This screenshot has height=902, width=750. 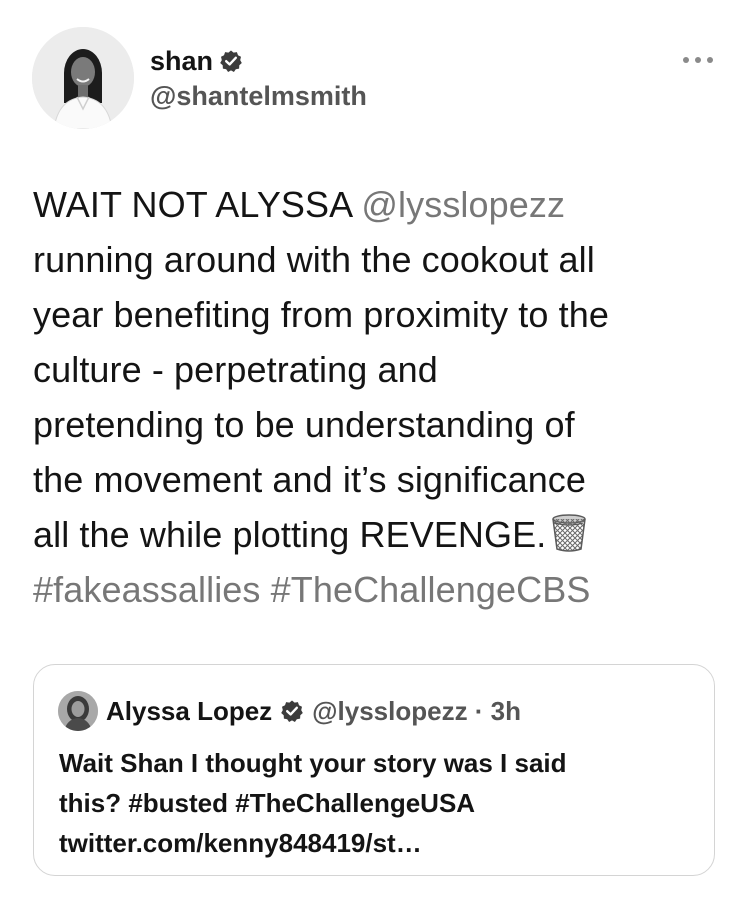 I want to click on tweet-line: the movement and it’s significance, so click(x=310, y=479).